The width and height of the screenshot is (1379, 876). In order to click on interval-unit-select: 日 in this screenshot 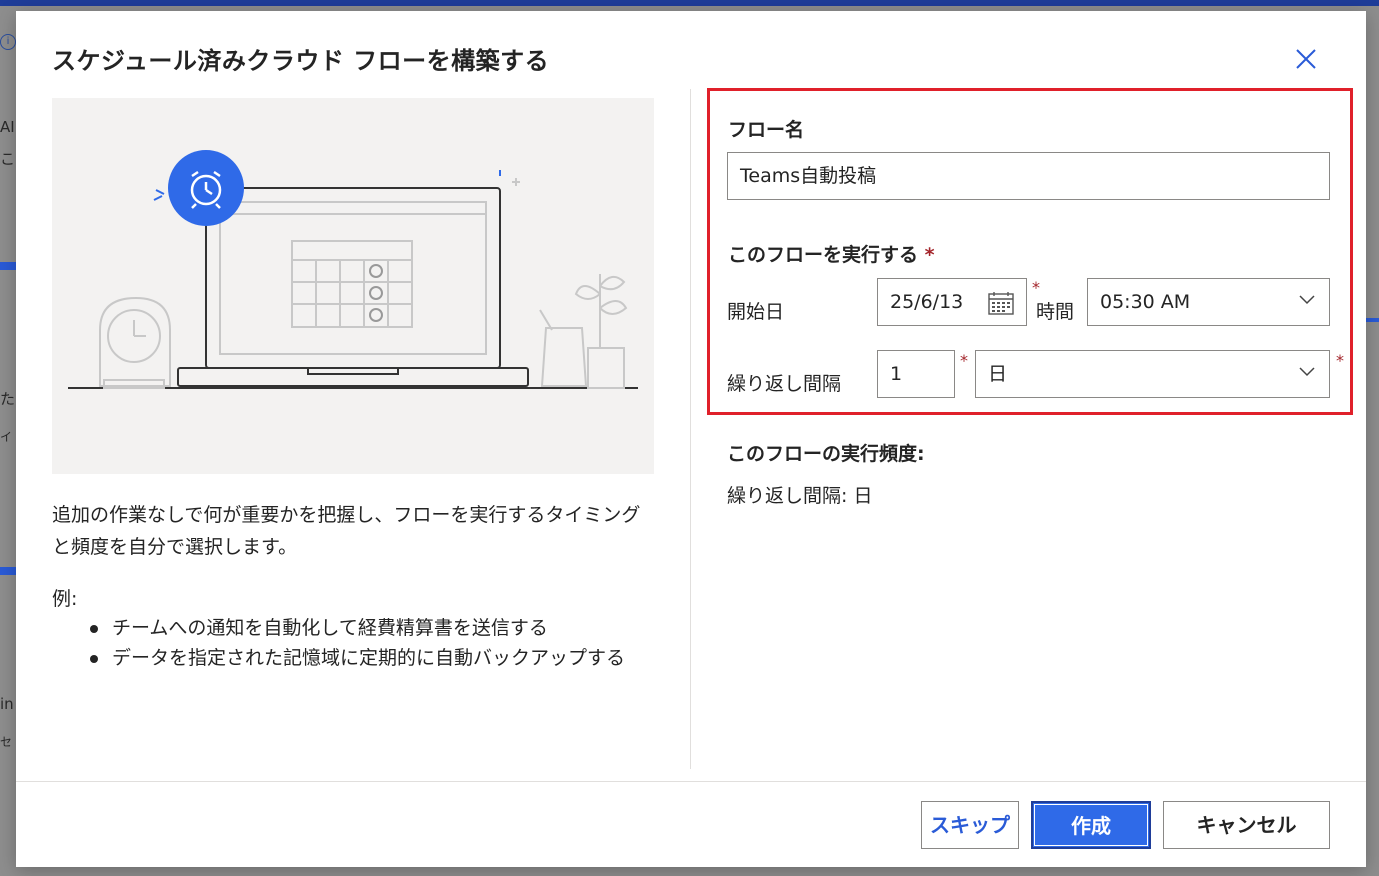, I will do `click(1152, 374)`.